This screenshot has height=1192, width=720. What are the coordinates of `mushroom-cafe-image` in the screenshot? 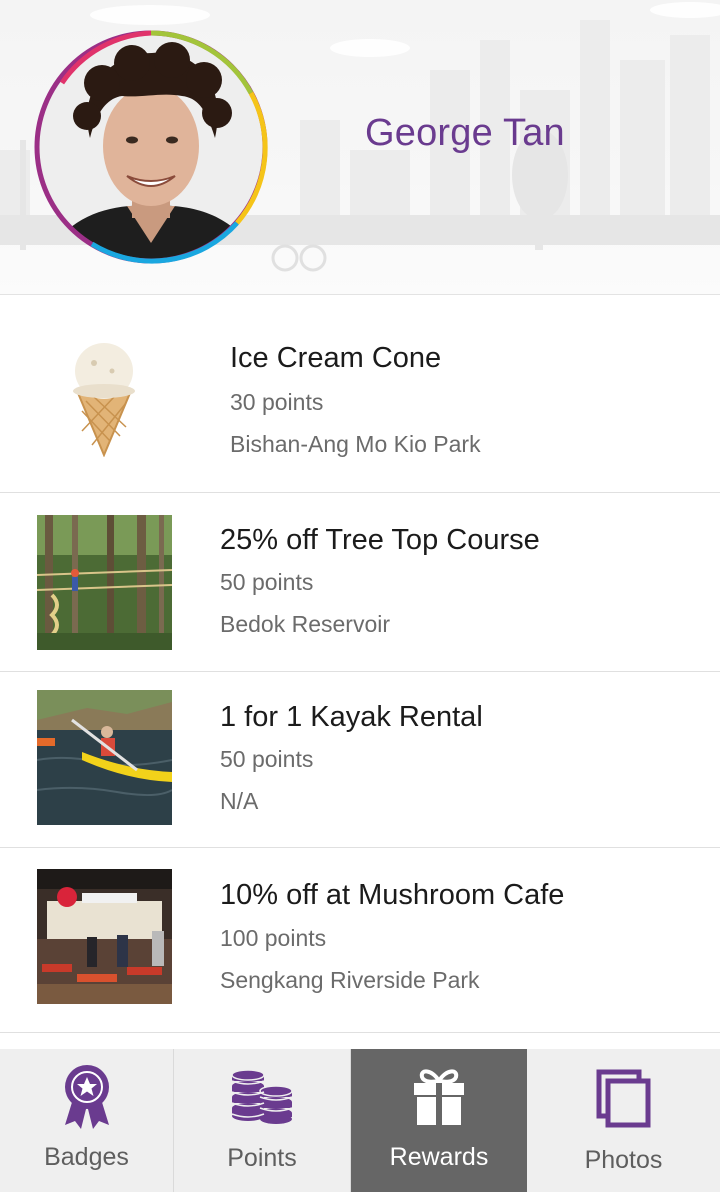 It's located at (104, 936).